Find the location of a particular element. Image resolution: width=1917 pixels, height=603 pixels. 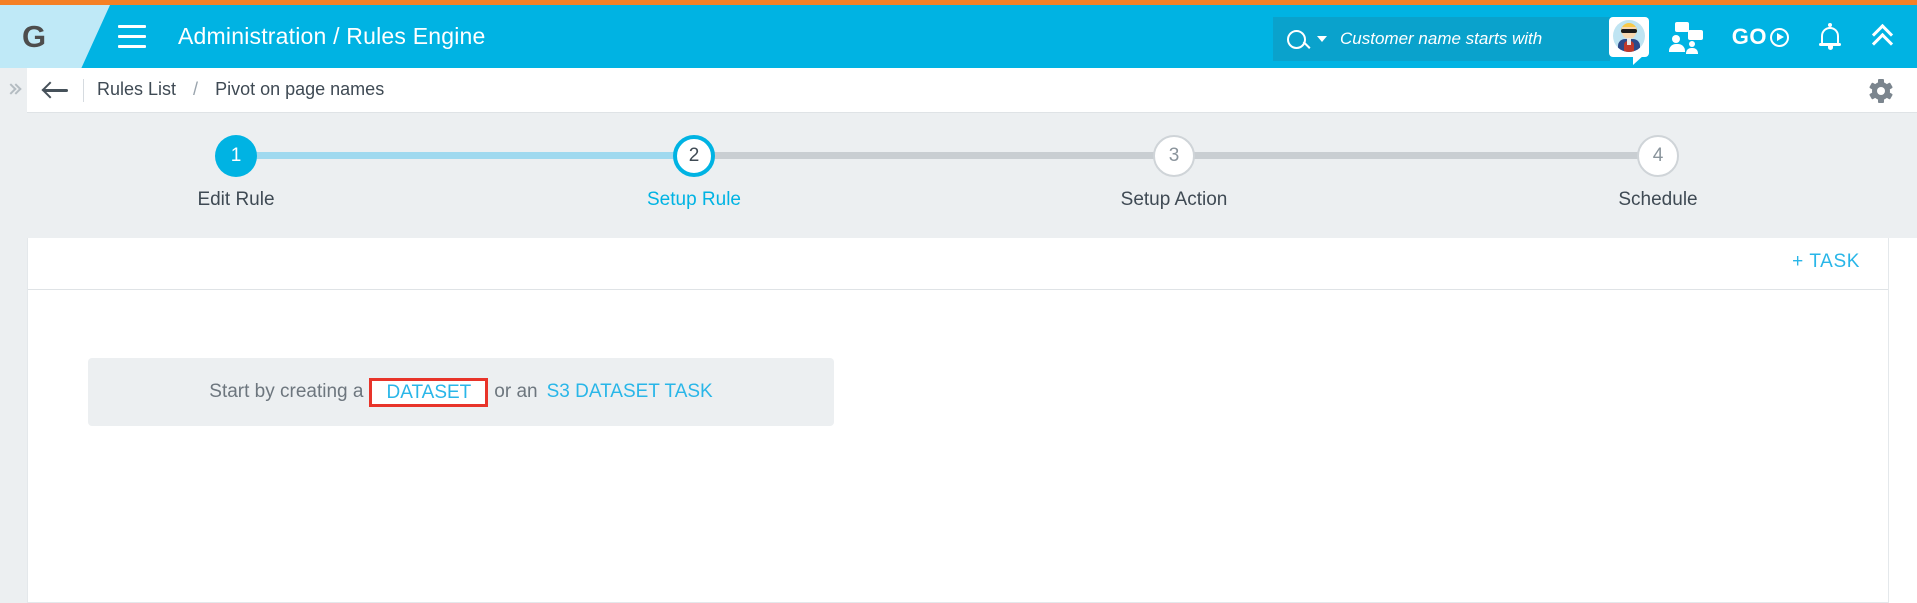

go-icon: GO is located at coordinates (1760, 37).